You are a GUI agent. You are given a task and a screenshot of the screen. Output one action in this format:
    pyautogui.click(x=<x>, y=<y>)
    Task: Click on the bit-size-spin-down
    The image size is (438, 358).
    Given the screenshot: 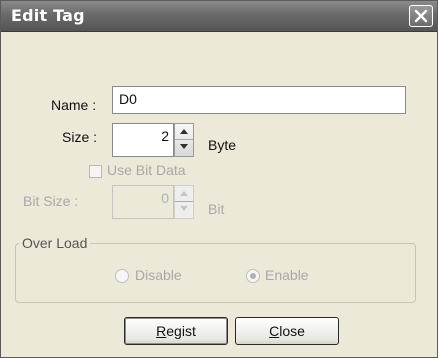 What is the action you would take?
    pyautogui.click(x=184, y=210)
    